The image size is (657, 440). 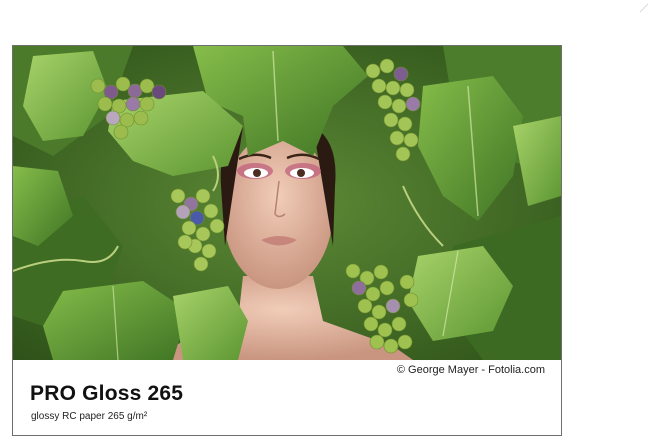 What do you see at coordinates (644, 8) in the screenshot?
I see `corner-mark-icon` at bounding box center [644, 8].